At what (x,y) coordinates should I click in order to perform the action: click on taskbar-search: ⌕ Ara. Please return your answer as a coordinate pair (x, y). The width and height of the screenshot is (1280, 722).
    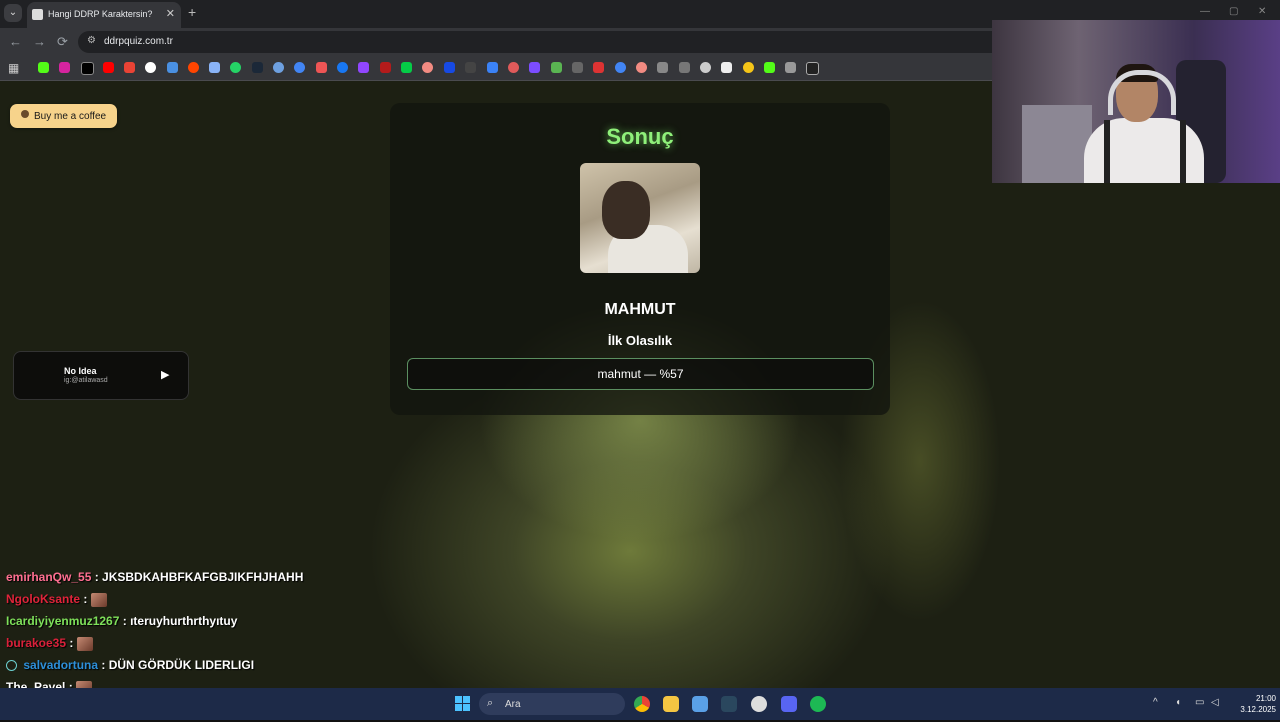
    Looking at the image, I should click on (552, 704).